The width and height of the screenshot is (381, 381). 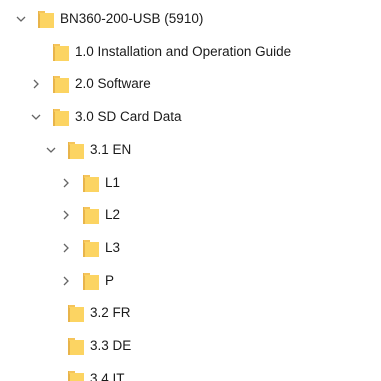 I want to click on tree-item-label: 3.0 SD Card Data, so click(x=128, y=117).